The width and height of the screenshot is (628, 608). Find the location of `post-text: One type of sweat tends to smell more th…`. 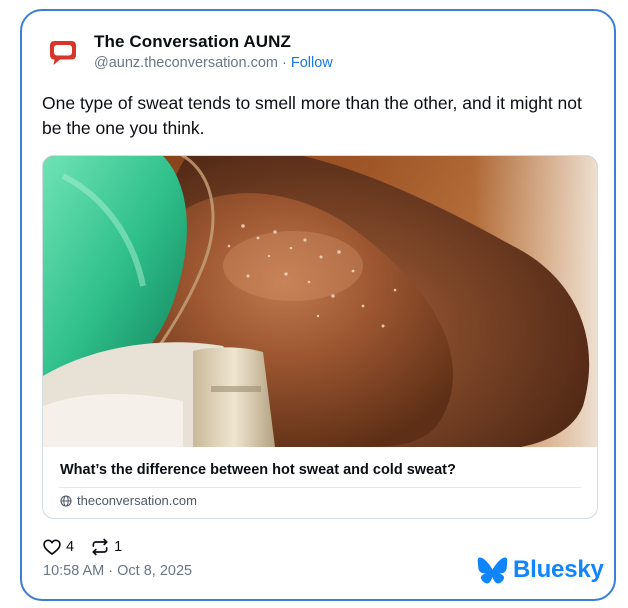

post-text: One type of sweat tends to smell more th… is located at coordinates (312, 115).